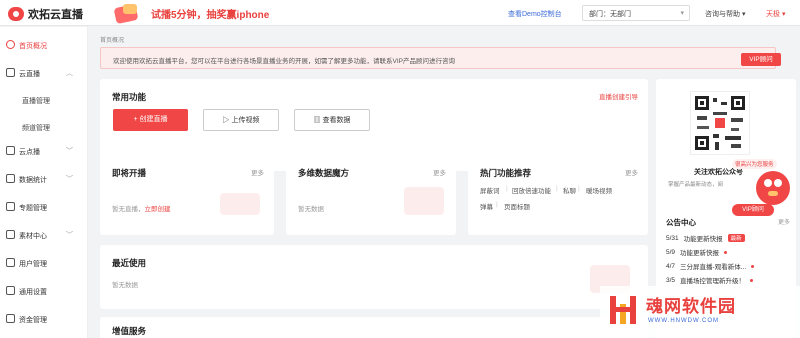  Describe the element at coordinates (44, 151) in the screenshot. I see `sidebar-item-vod: 云点播 ﹀` at that location.